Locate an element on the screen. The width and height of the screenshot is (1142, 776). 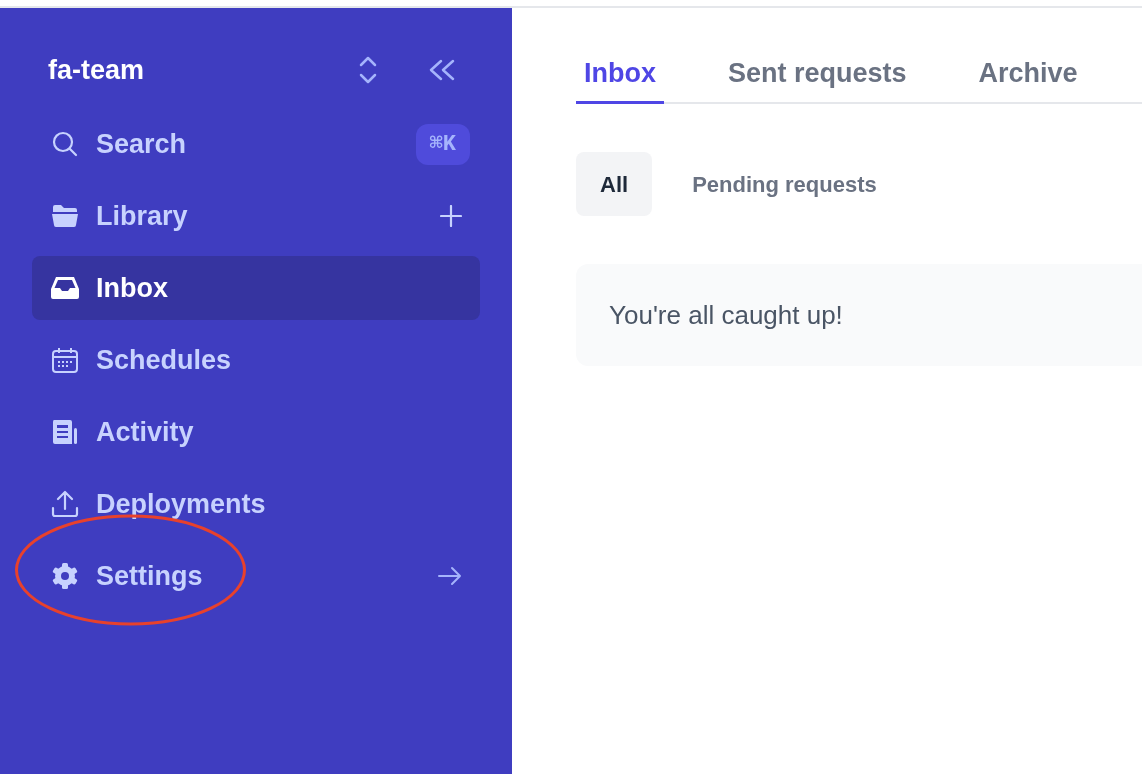
newspaper-icon is located at coordinates (65, 432).